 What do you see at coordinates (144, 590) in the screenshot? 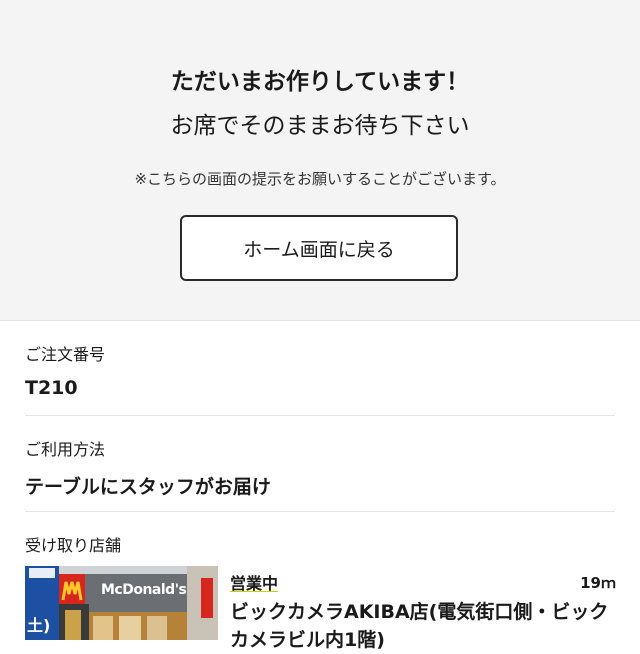
I see `photo-sign-text: McDonald's` at bounding box center [144, 590].